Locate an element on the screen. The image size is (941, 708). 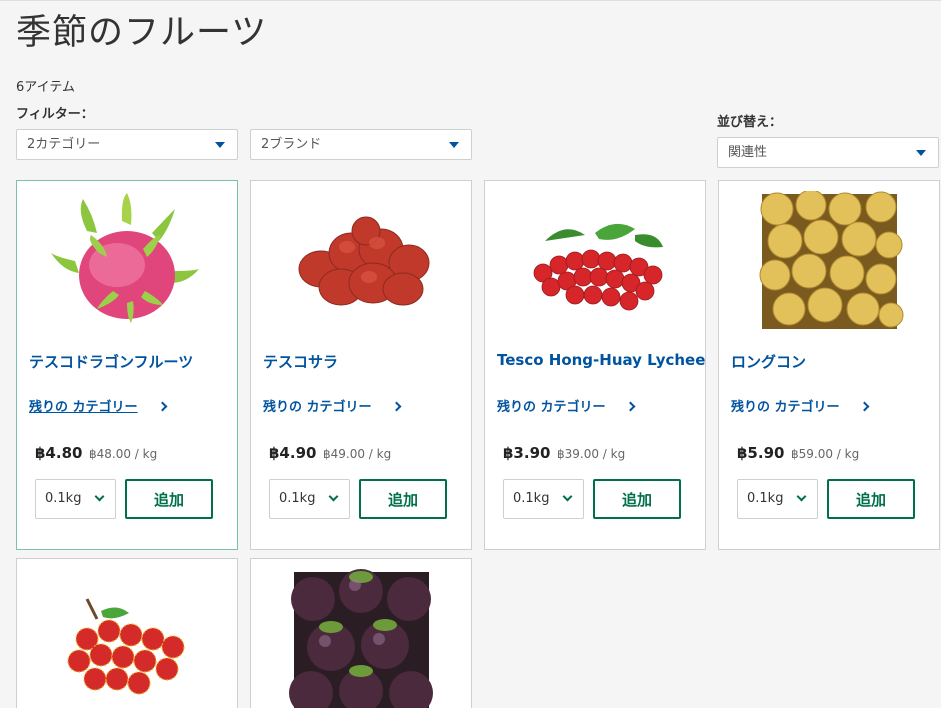
category-filter-dropdown: 2カテゴリー is located at coordinates (127, 144).